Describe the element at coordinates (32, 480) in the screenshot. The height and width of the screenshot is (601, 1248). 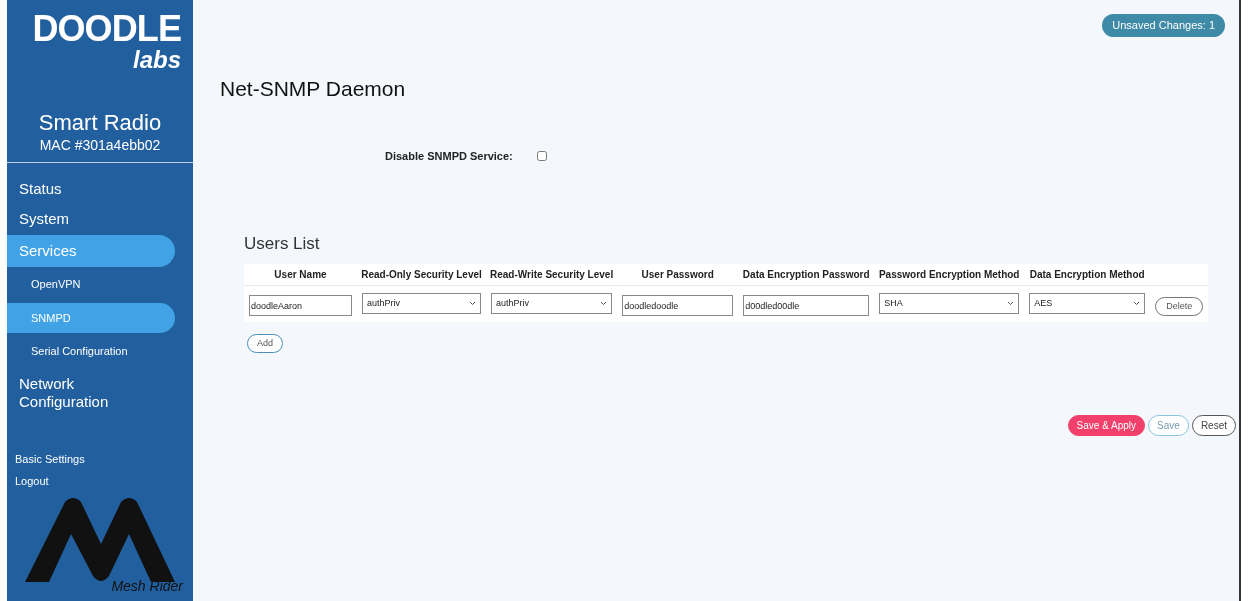
I see `sidebar-link: Logout` at that location.